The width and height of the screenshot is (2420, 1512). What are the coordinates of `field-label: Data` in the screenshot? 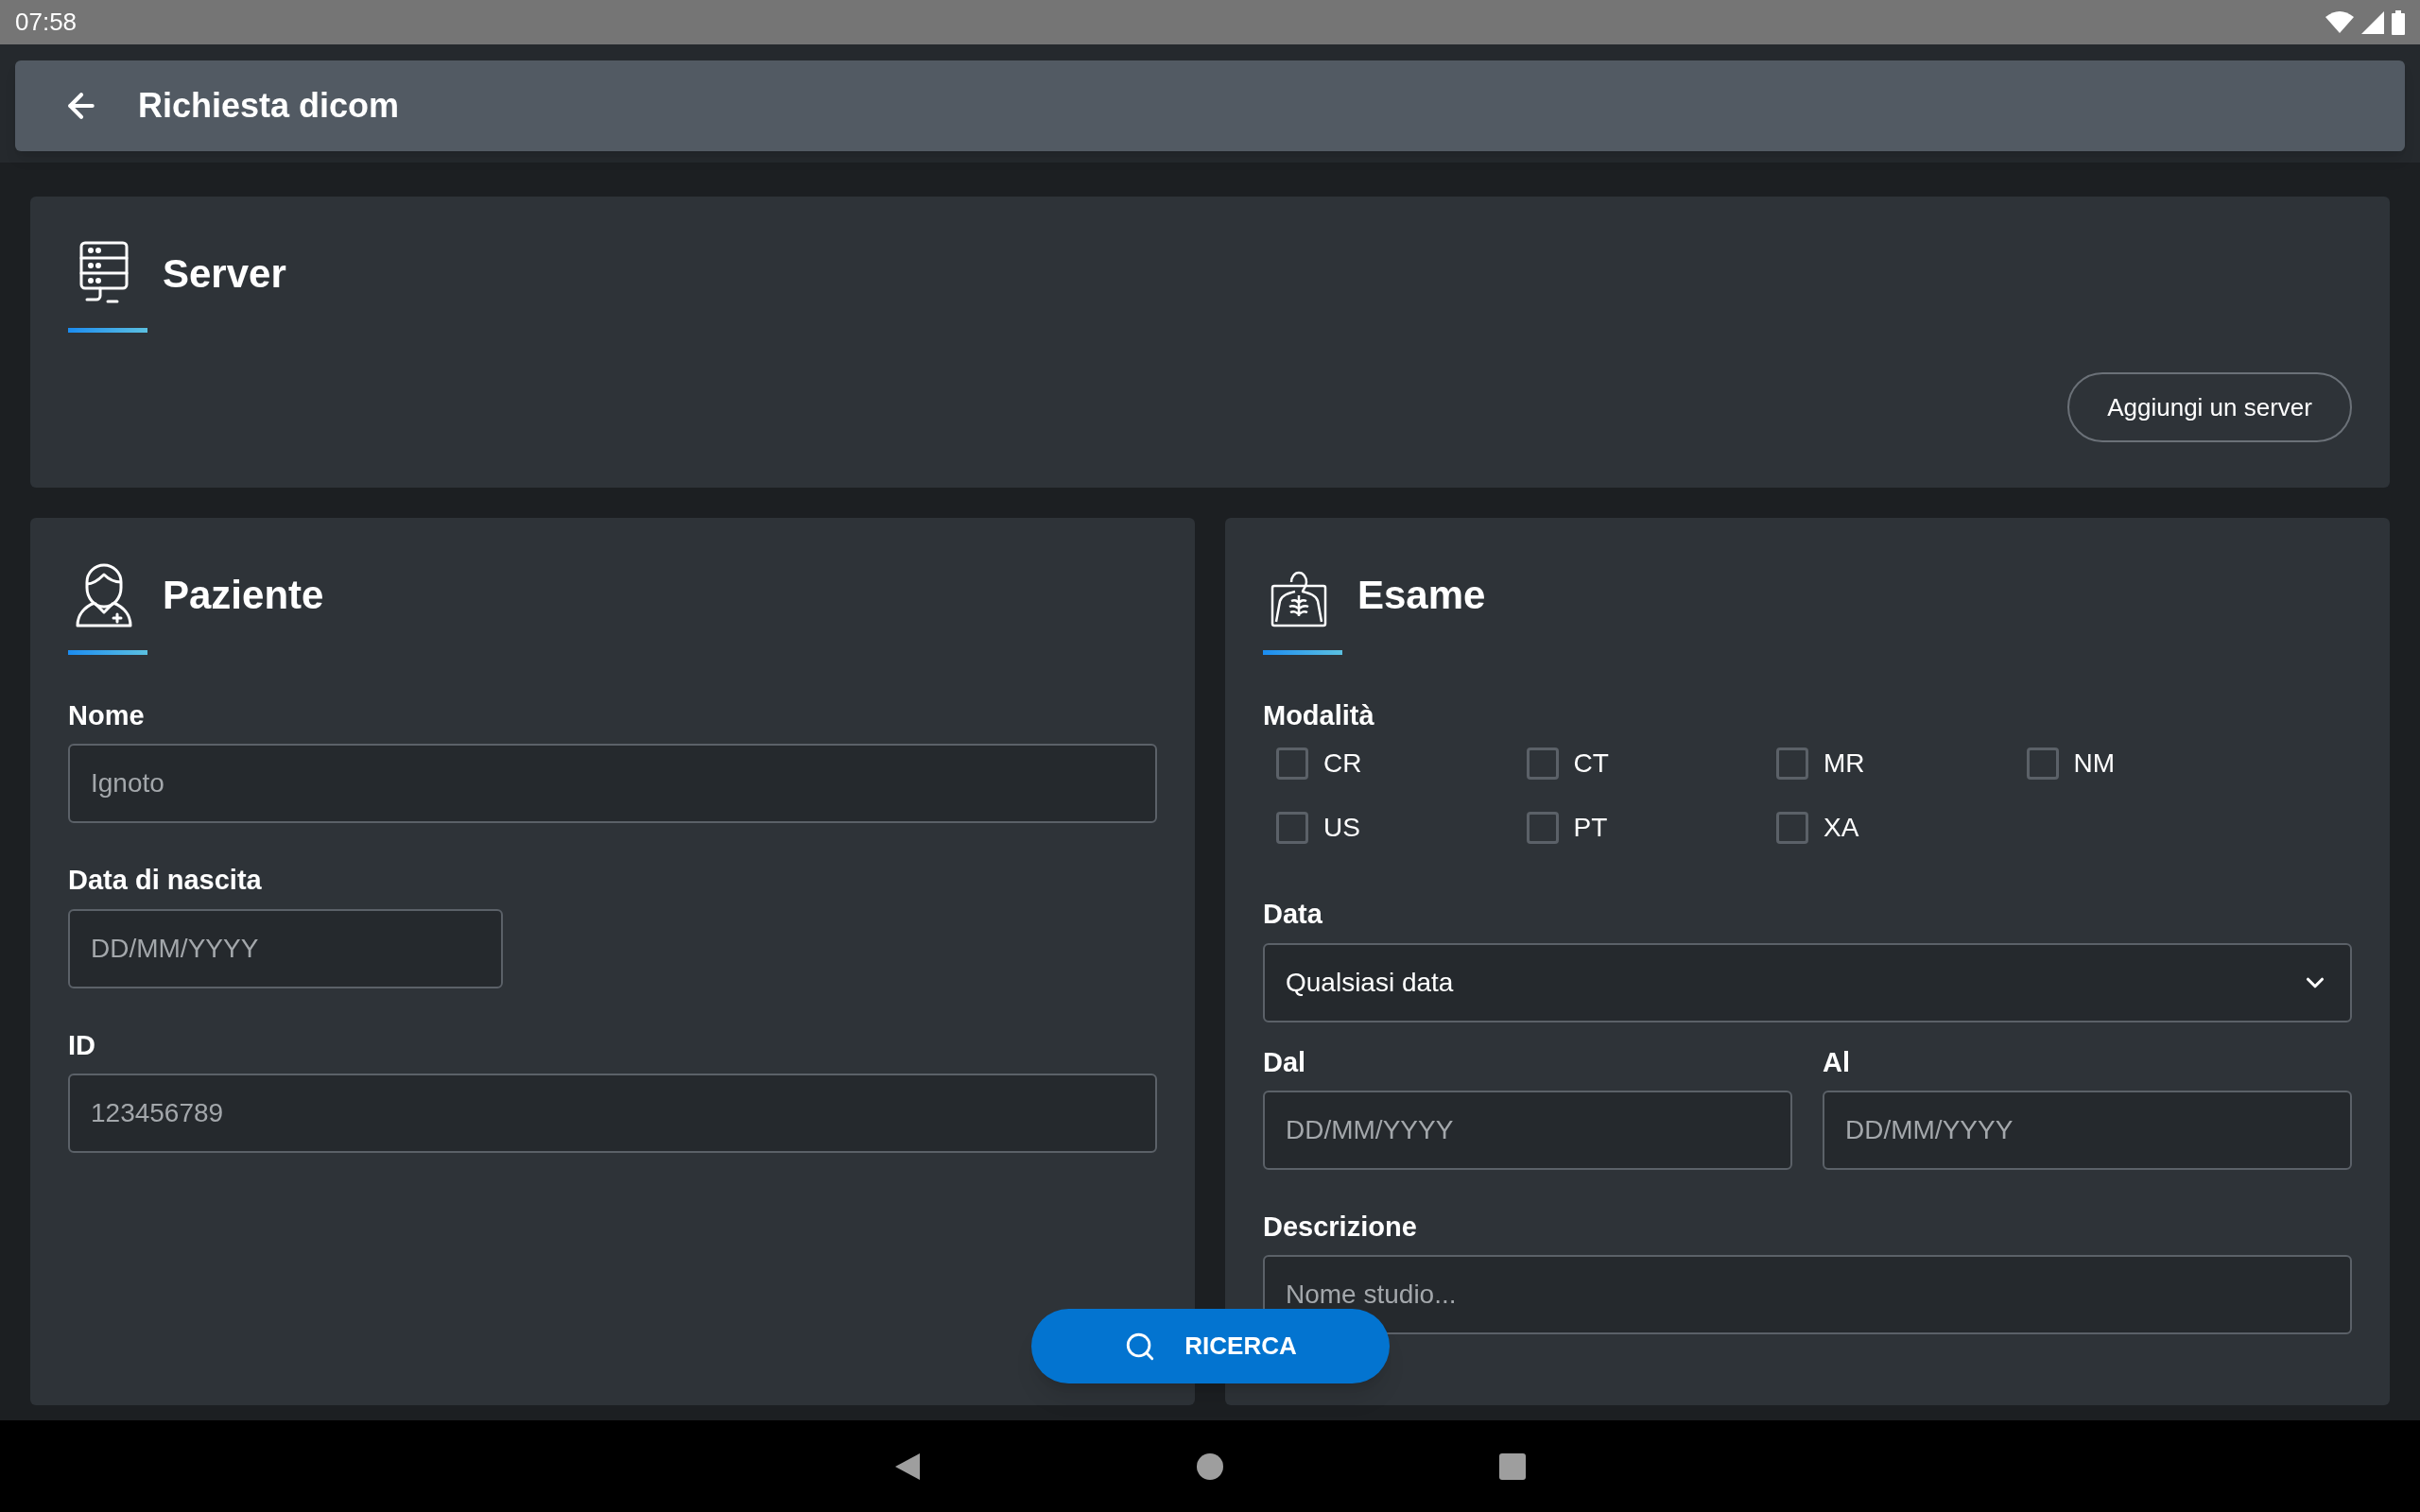 It's located at (1293, 915).